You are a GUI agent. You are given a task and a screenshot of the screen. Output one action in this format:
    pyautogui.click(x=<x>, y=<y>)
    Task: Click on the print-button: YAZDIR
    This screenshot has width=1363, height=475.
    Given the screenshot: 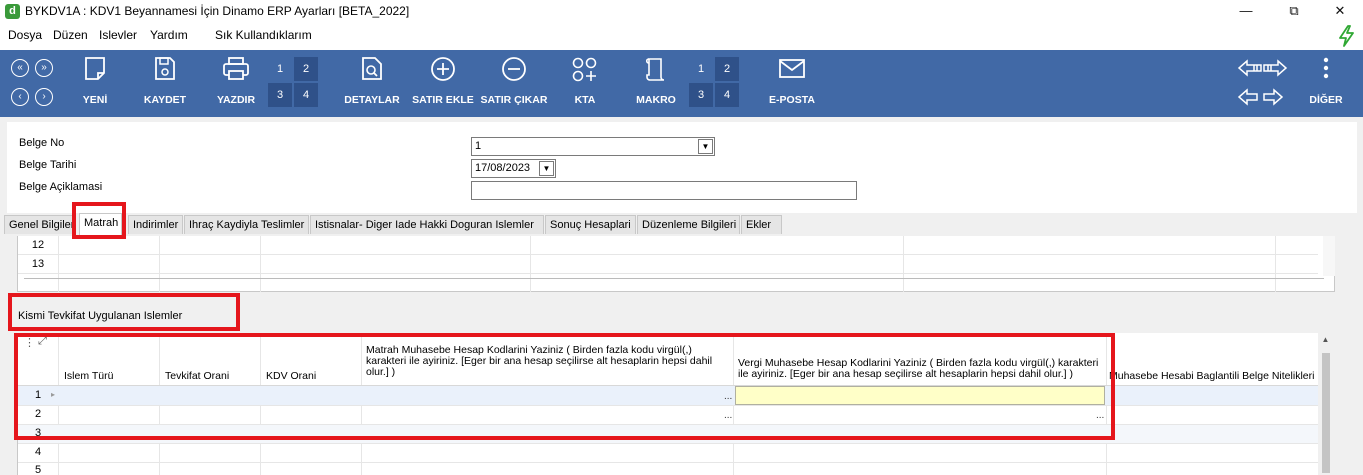 What is the action you would take?
    pyautogui.click(x=236, y=83)
    